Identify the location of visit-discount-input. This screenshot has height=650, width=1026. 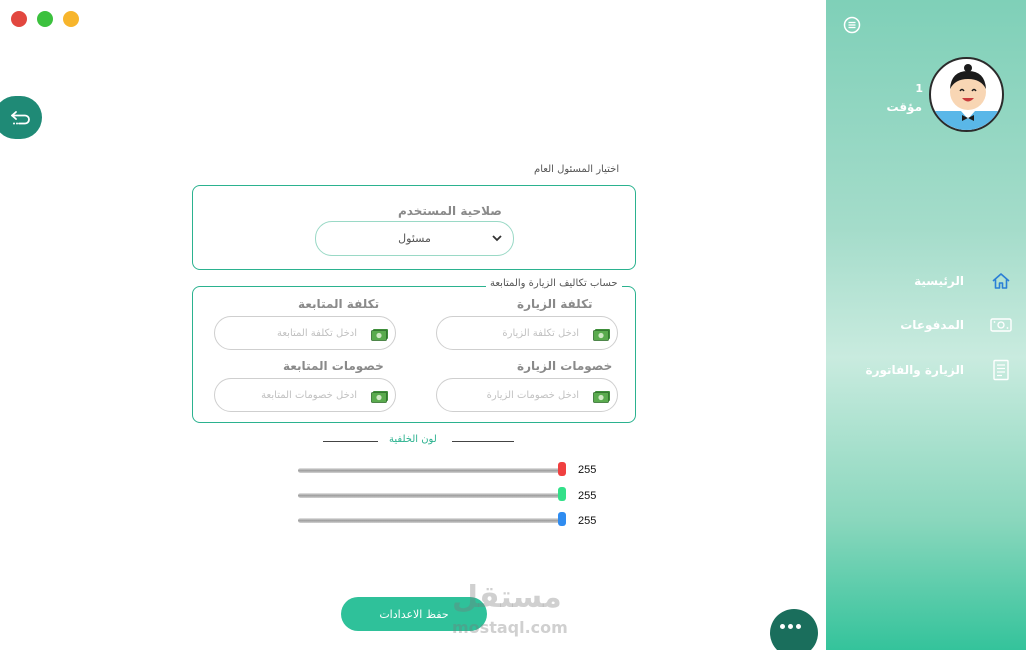
(514, 395).